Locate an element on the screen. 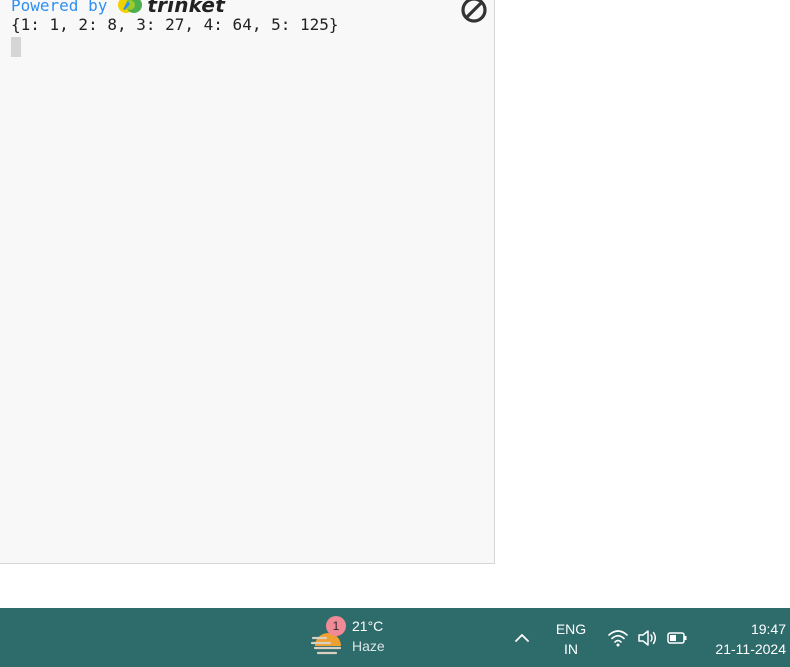  weather-notification-badge: 1 is located at coordinates (336, 626).